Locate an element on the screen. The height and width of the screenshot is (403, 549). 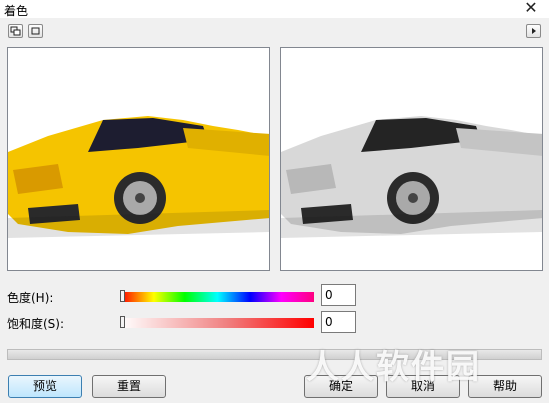
hue-label: 色度(H): is located at coordinates (30, 298).